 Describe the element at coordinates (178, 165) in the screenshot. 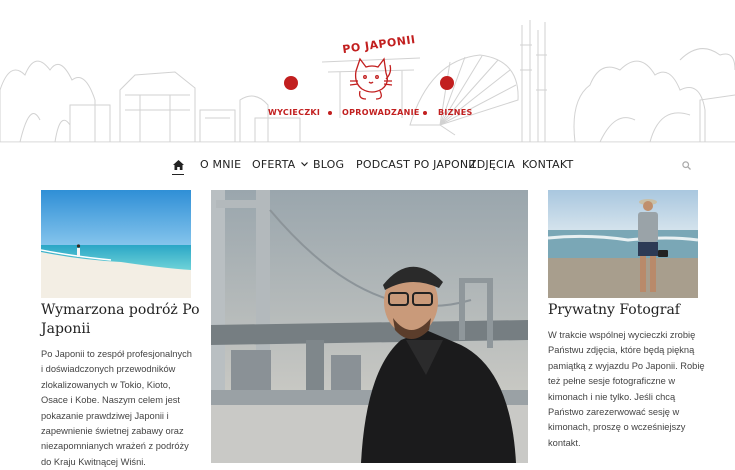

I see `home-icon` at that location.